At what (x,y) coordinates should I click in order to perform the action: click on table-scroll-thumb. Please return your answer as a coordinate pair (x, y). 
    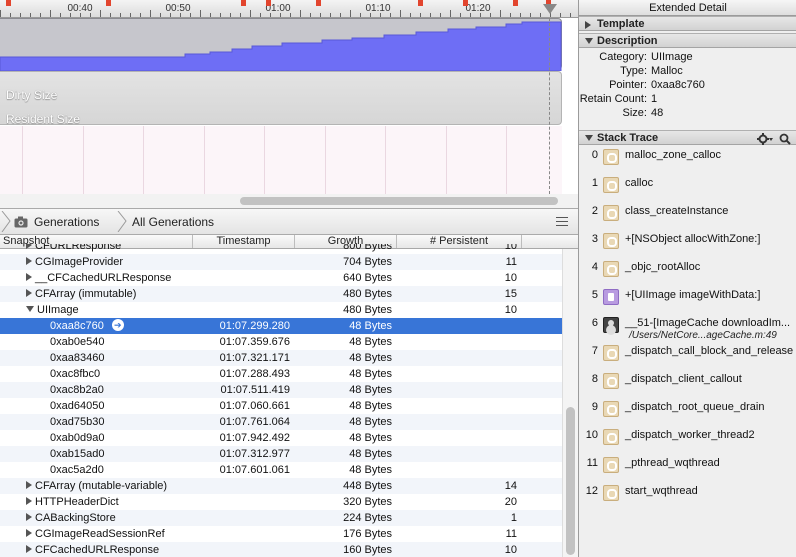
    Looking at the image, I should click on (570, 481).